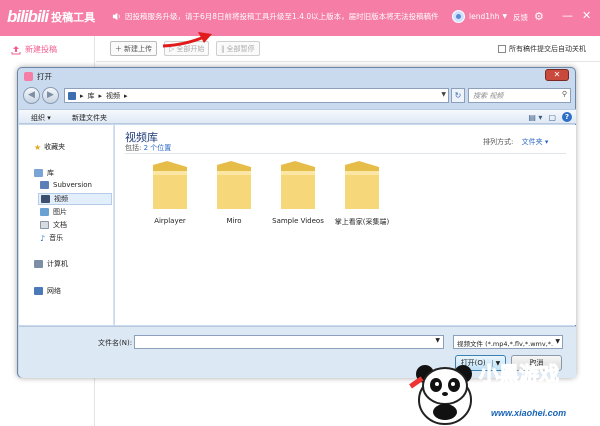 This screenshot has width=600, height=426. What do you see at coordinates (586, 15) in the screenshot?
I see `close-icon: ✕` at bounding box center [586, 15].